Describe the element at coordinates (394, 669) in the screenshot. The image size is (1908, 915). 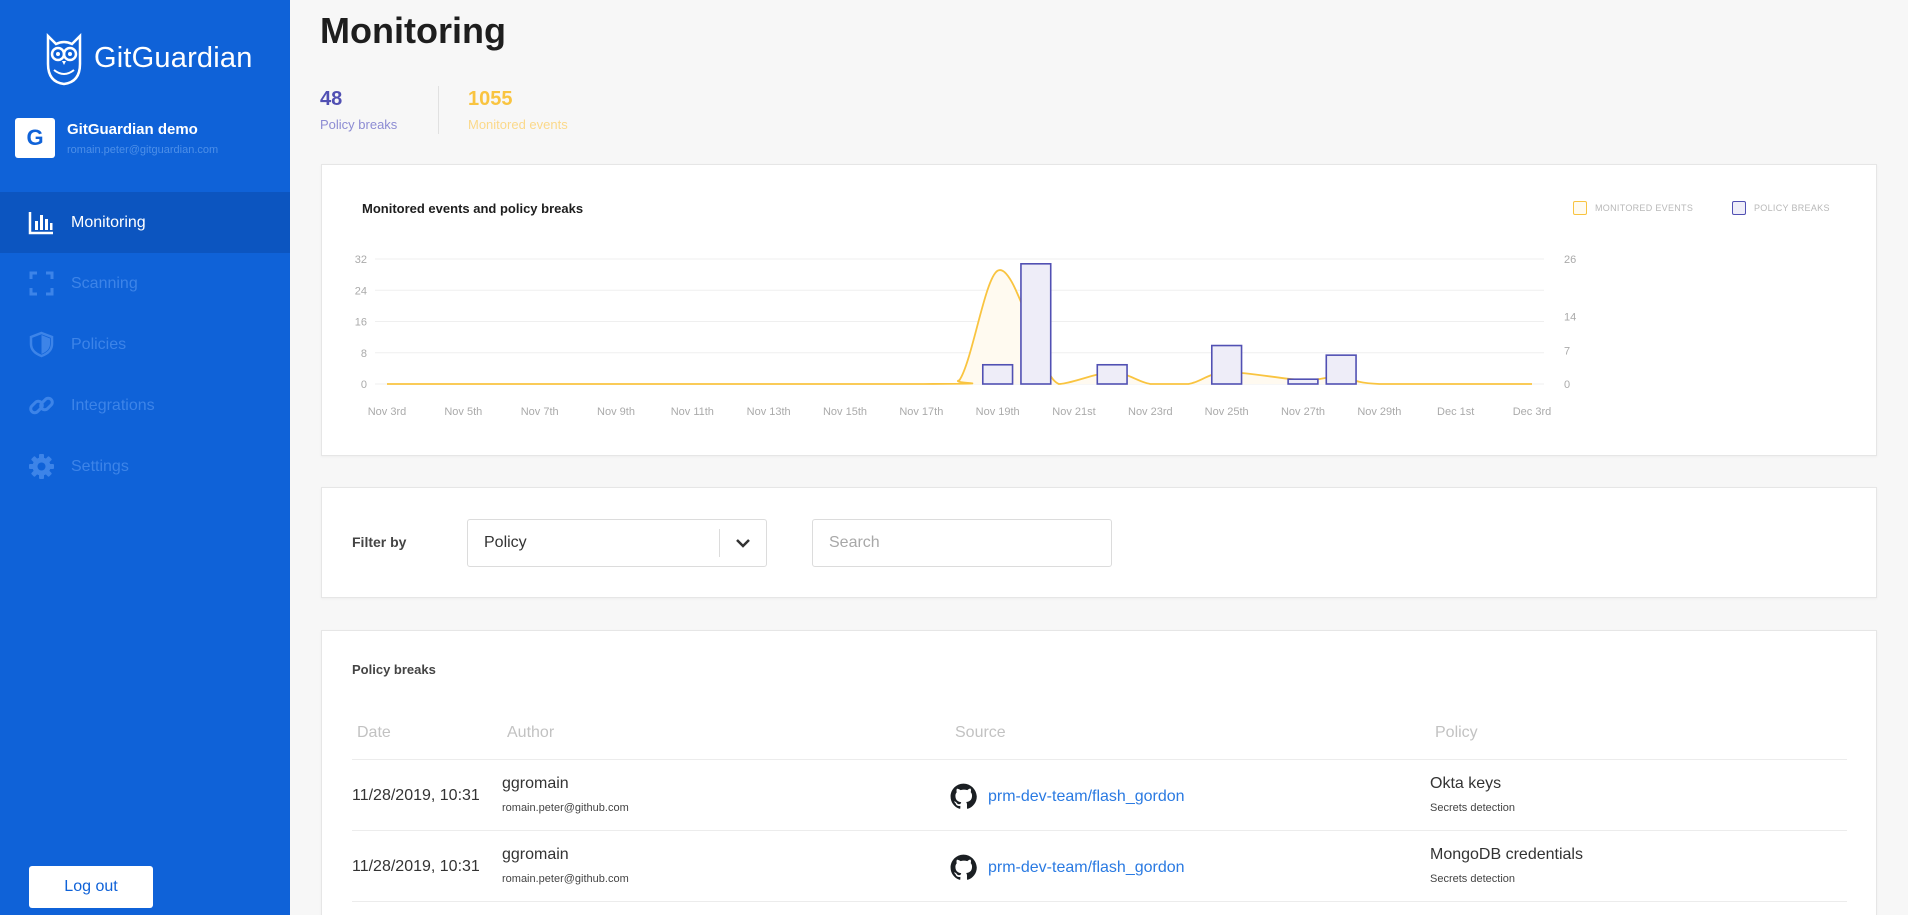
I see `table-title: Policy breaks` at that location.